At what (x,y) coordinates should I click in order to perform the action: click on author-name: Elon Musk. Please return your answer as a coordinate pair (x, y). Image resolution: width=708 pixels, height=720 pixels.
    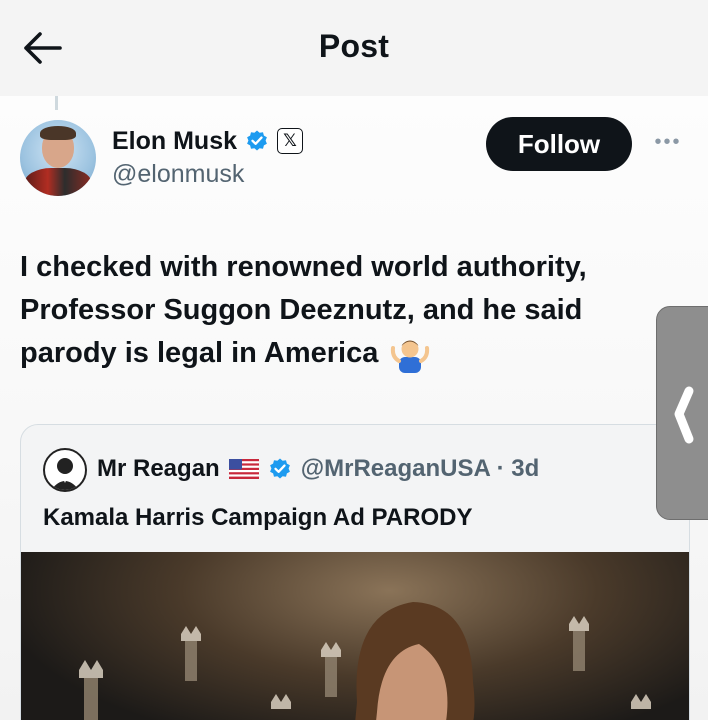
    Looking at the image, I should click on (174, 141).